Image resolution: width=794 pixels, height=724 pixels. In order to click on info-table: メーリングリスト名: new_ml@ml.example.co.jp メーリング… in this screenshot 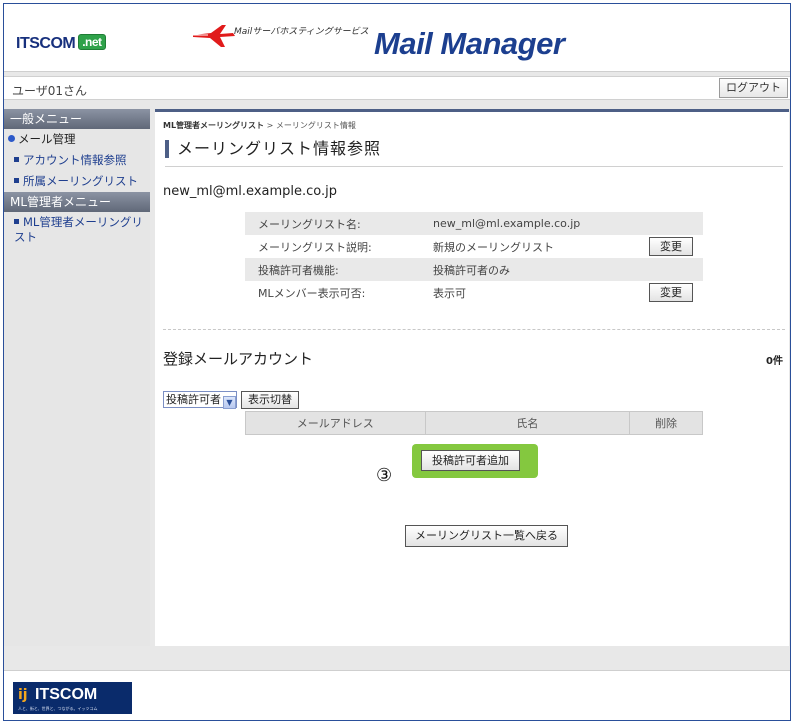, I will do `click(474, 258)`.